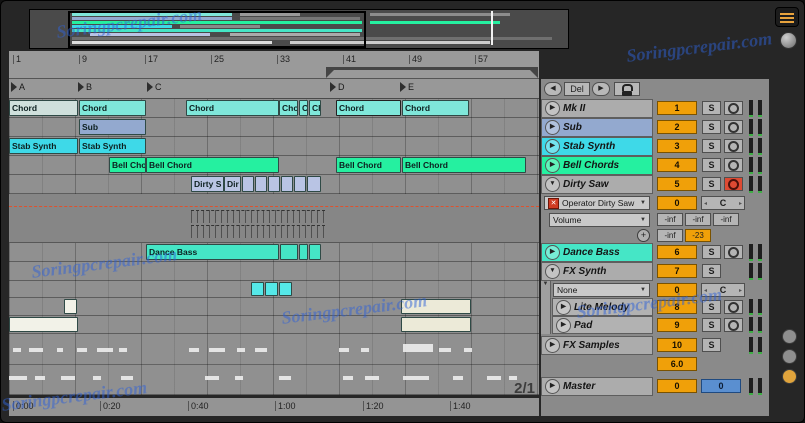 The image size is (805, 423). Describe the element at coordinates (597, 386) in the screenshot. I see `track-header-master: ▶ Master` at that location.